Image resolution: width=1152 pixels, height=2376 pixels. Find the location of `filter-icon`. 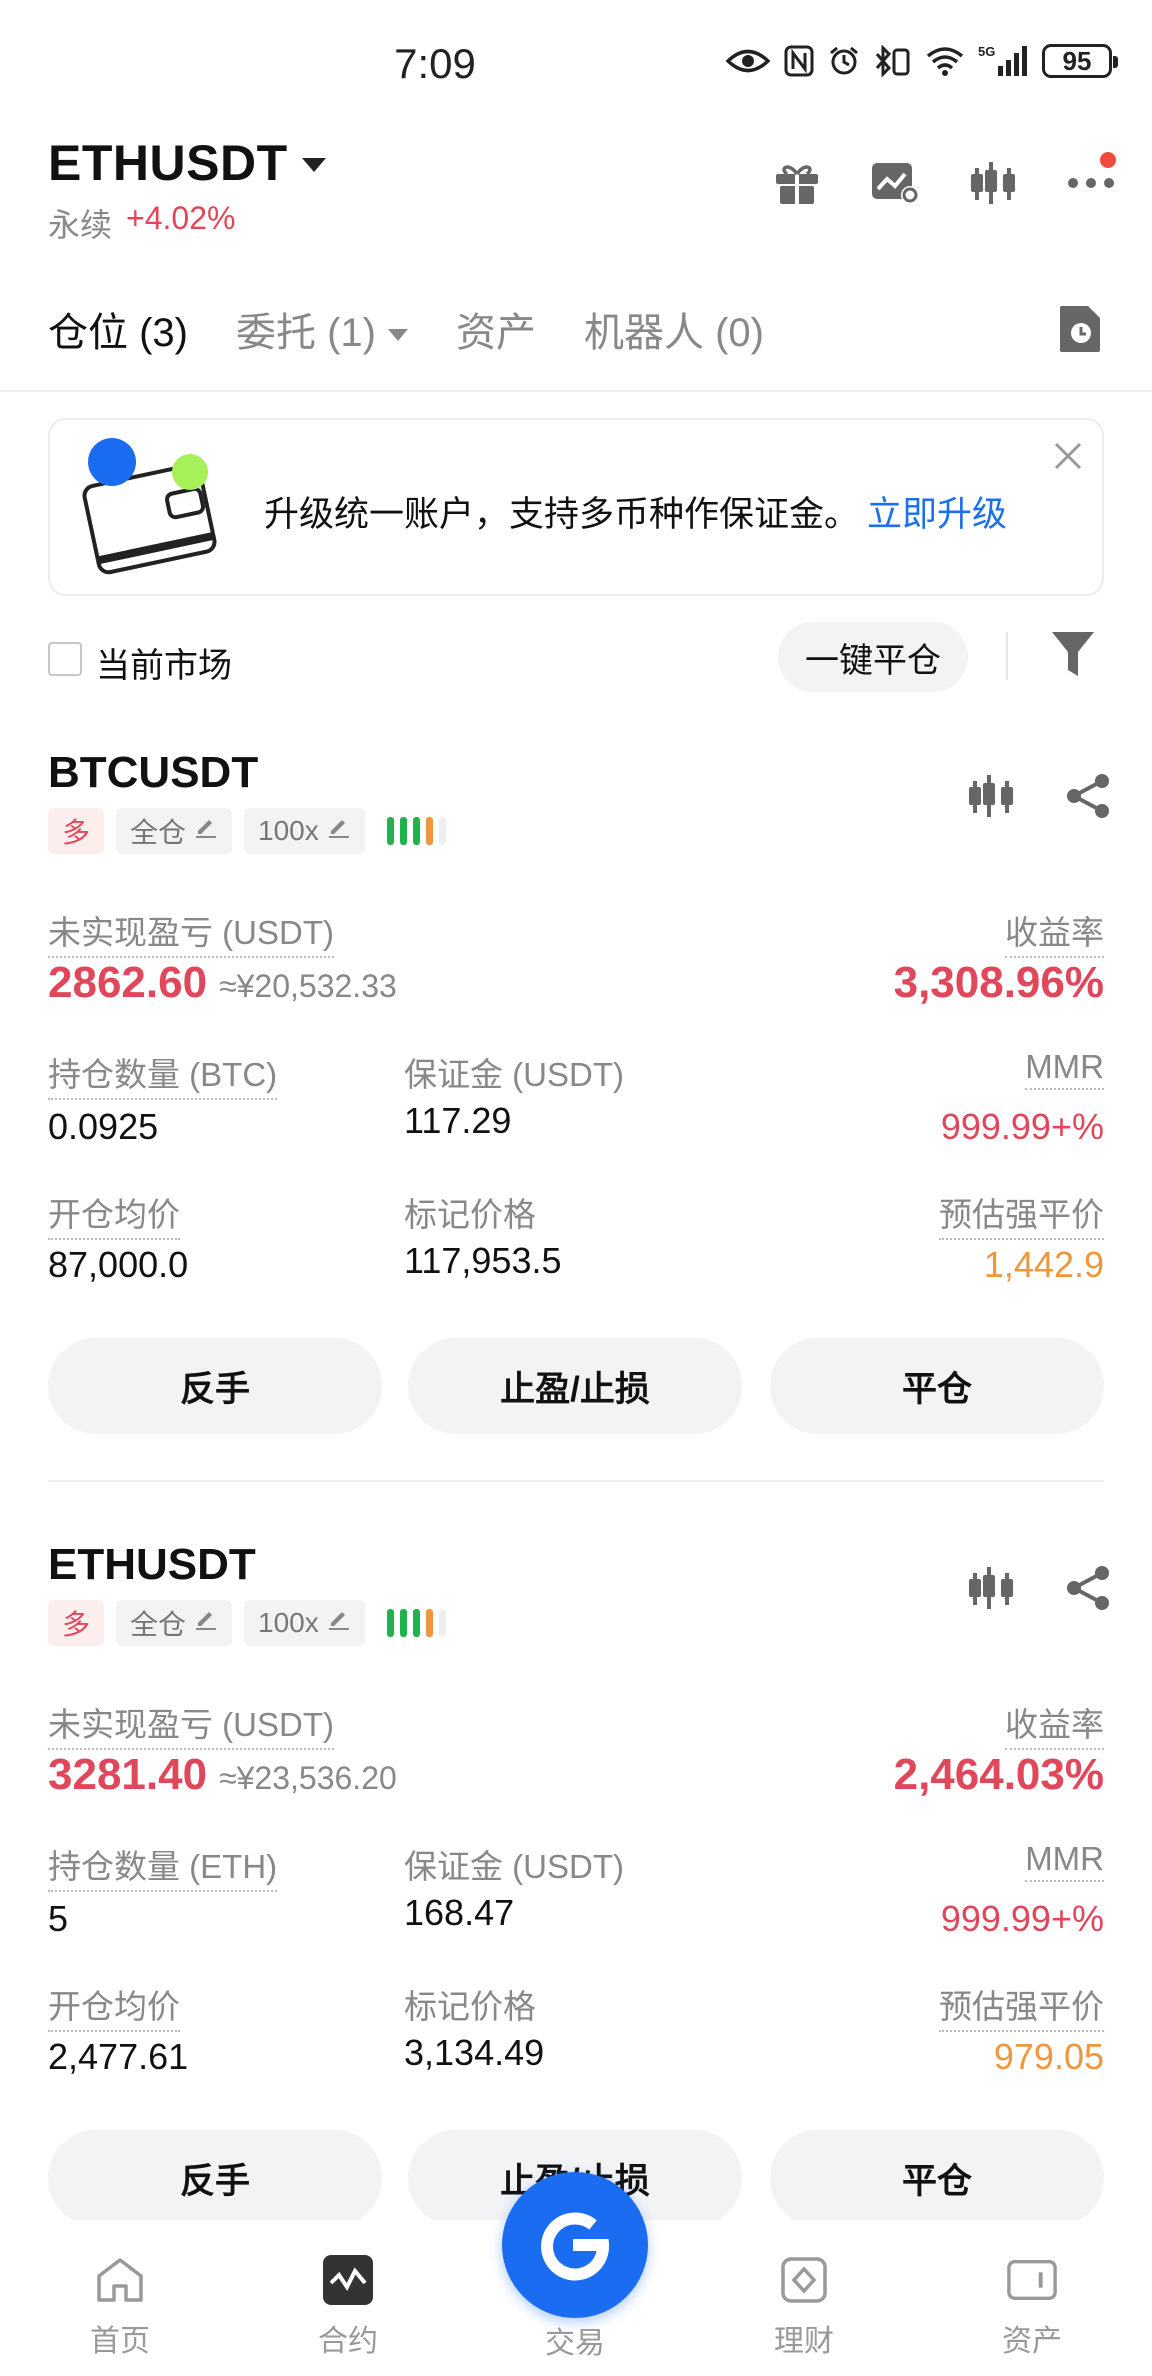

filter-icon is located at coordinates (1073, 654).